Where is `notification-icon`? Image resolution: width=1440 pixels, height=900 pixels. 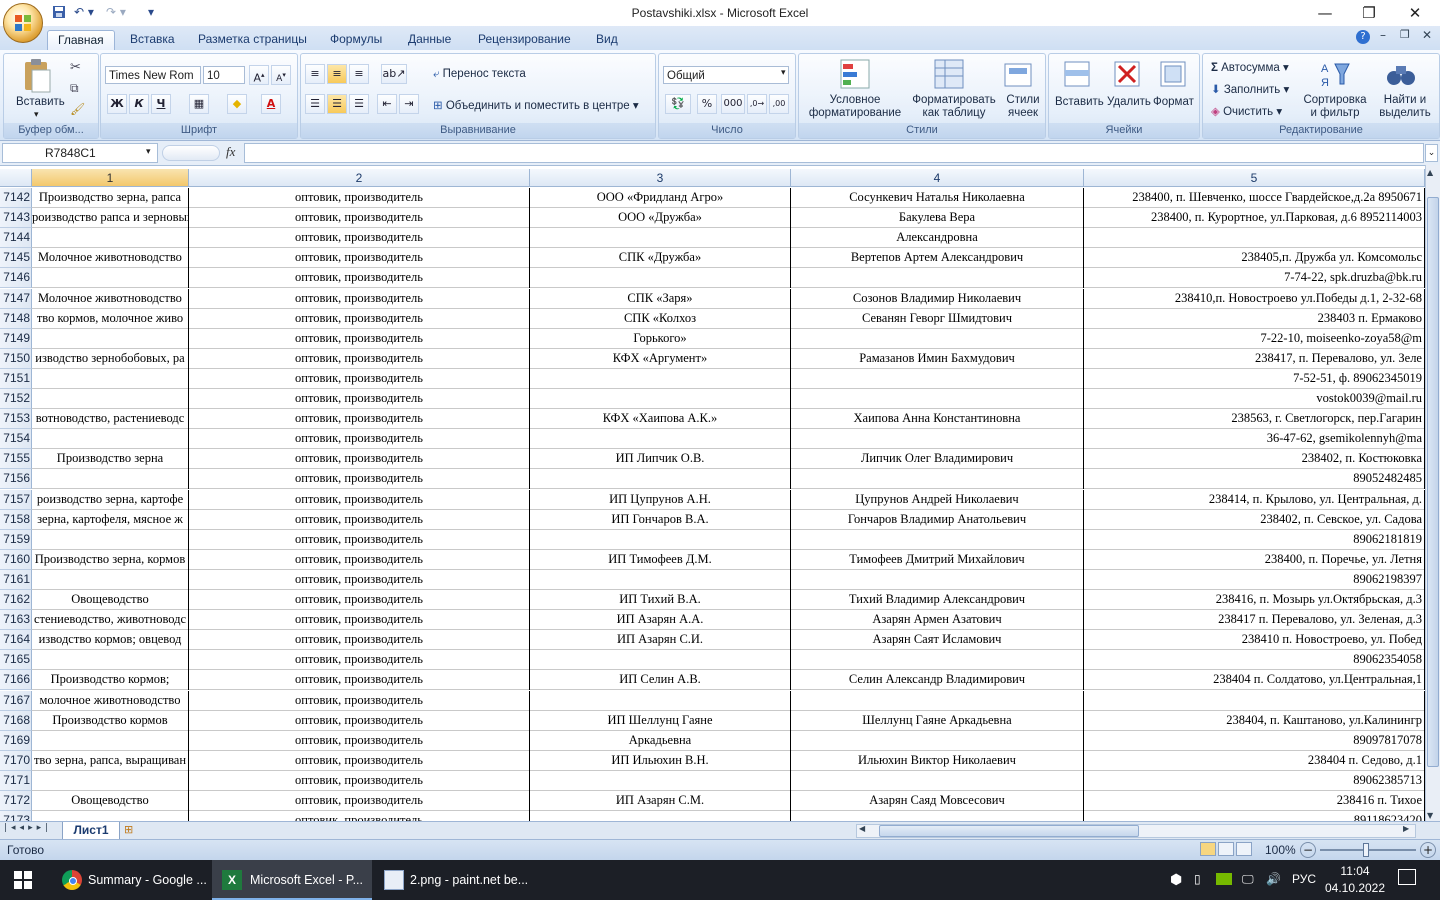 notification-icon is located at coordinates (1407, 877).